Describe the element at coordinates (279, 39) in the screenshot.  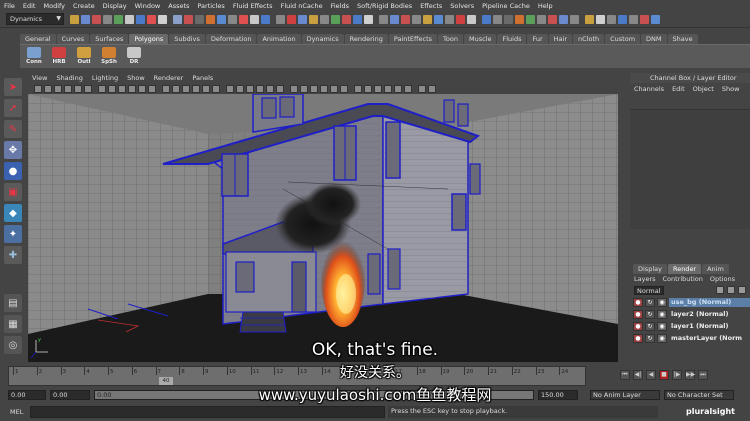
I see `shelf-tab-animation: Animation` at that location.